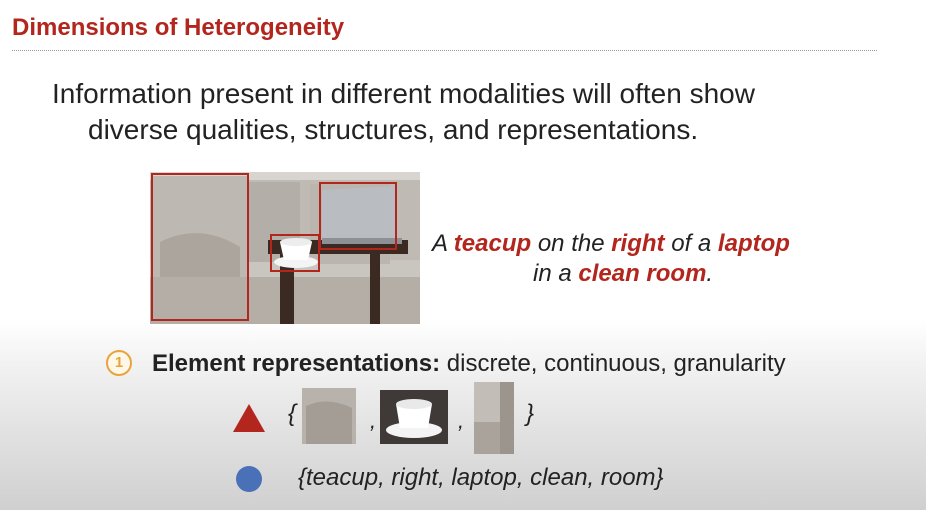 The height and width of the screenshot is (510, 926). Describe the element at coordinates (638, 243) in the screenshot. I see `caption-highlight-right: right` at that location.